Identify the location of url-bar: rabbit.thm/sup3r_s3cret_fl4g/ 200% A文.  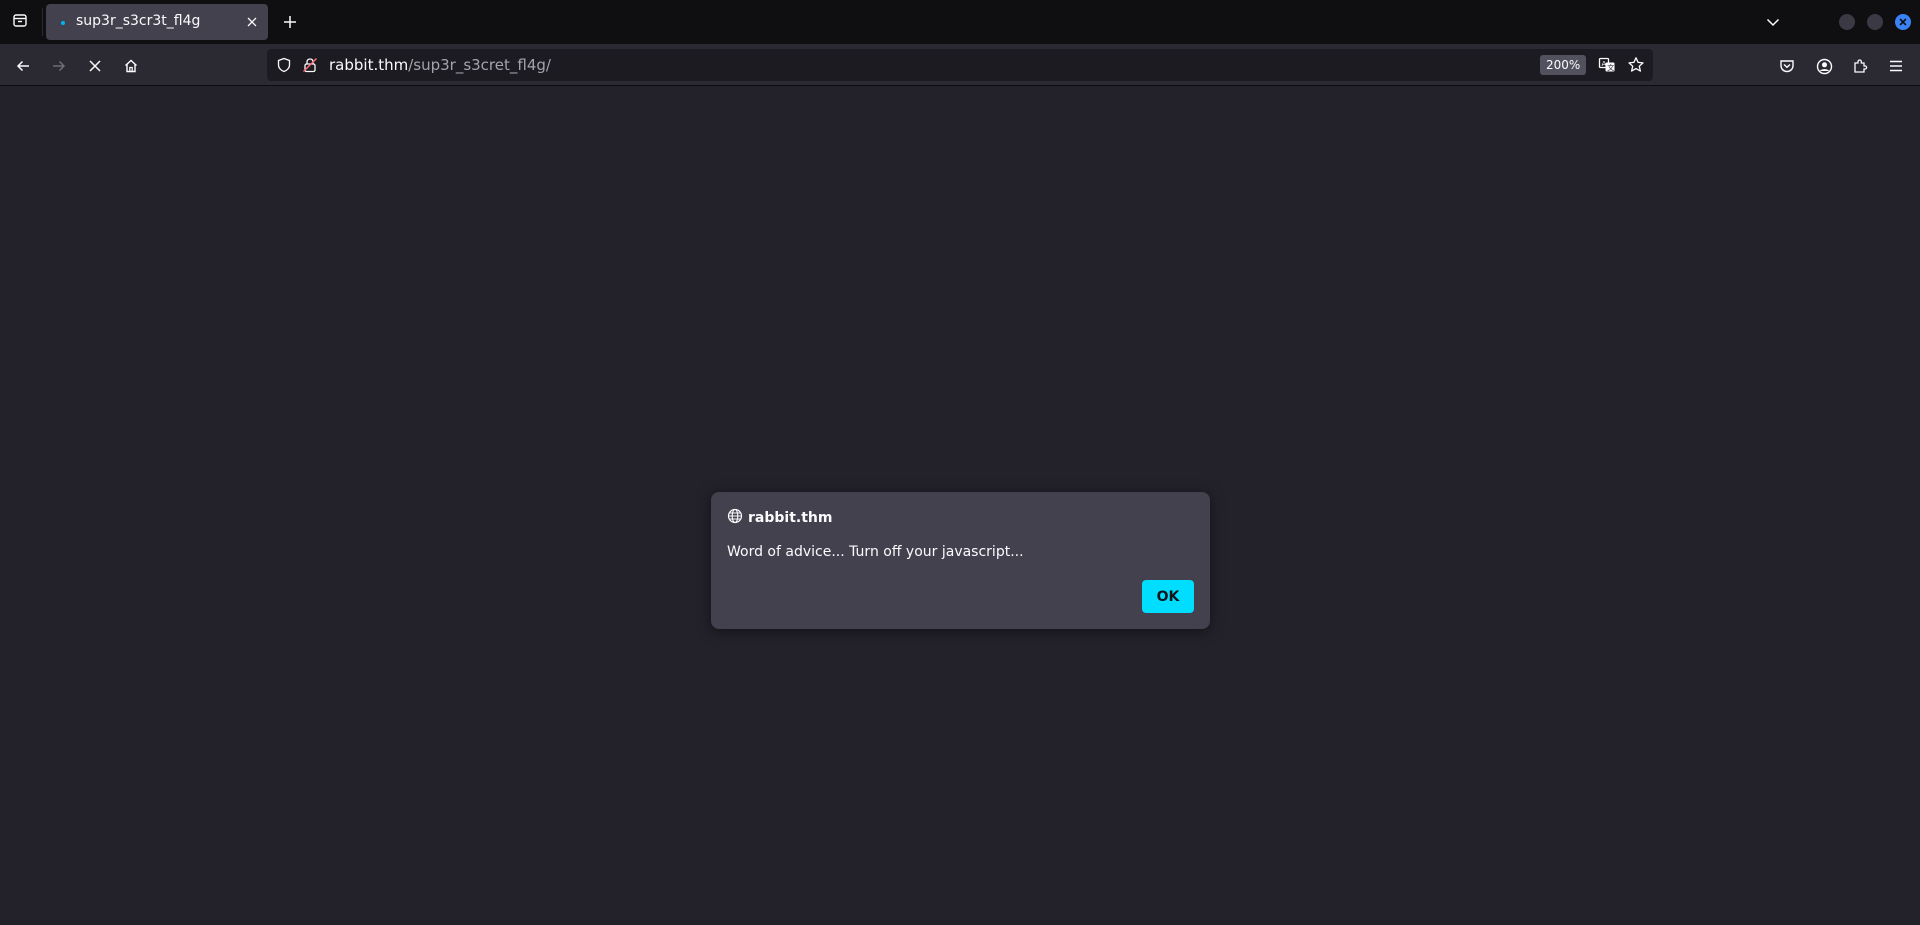
(960, 65).